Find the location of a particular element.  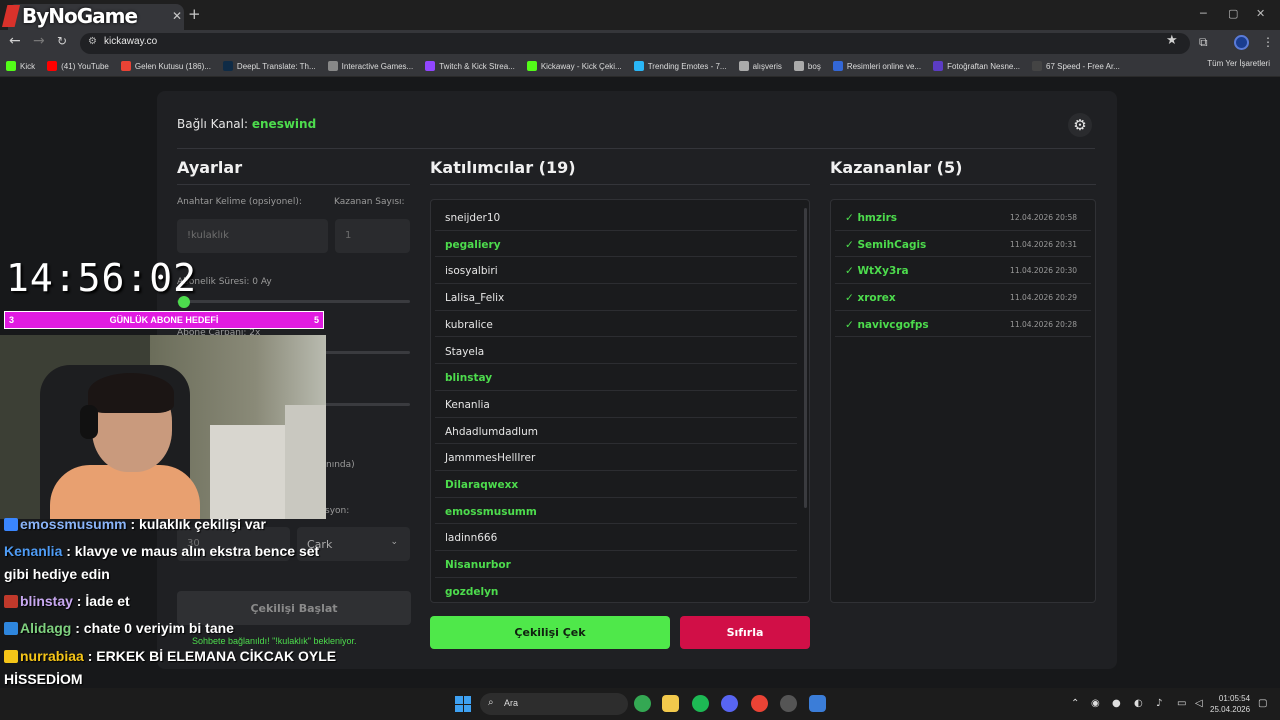

connected-label: Bağlı Kanal: is located at coordinates (213, 124).